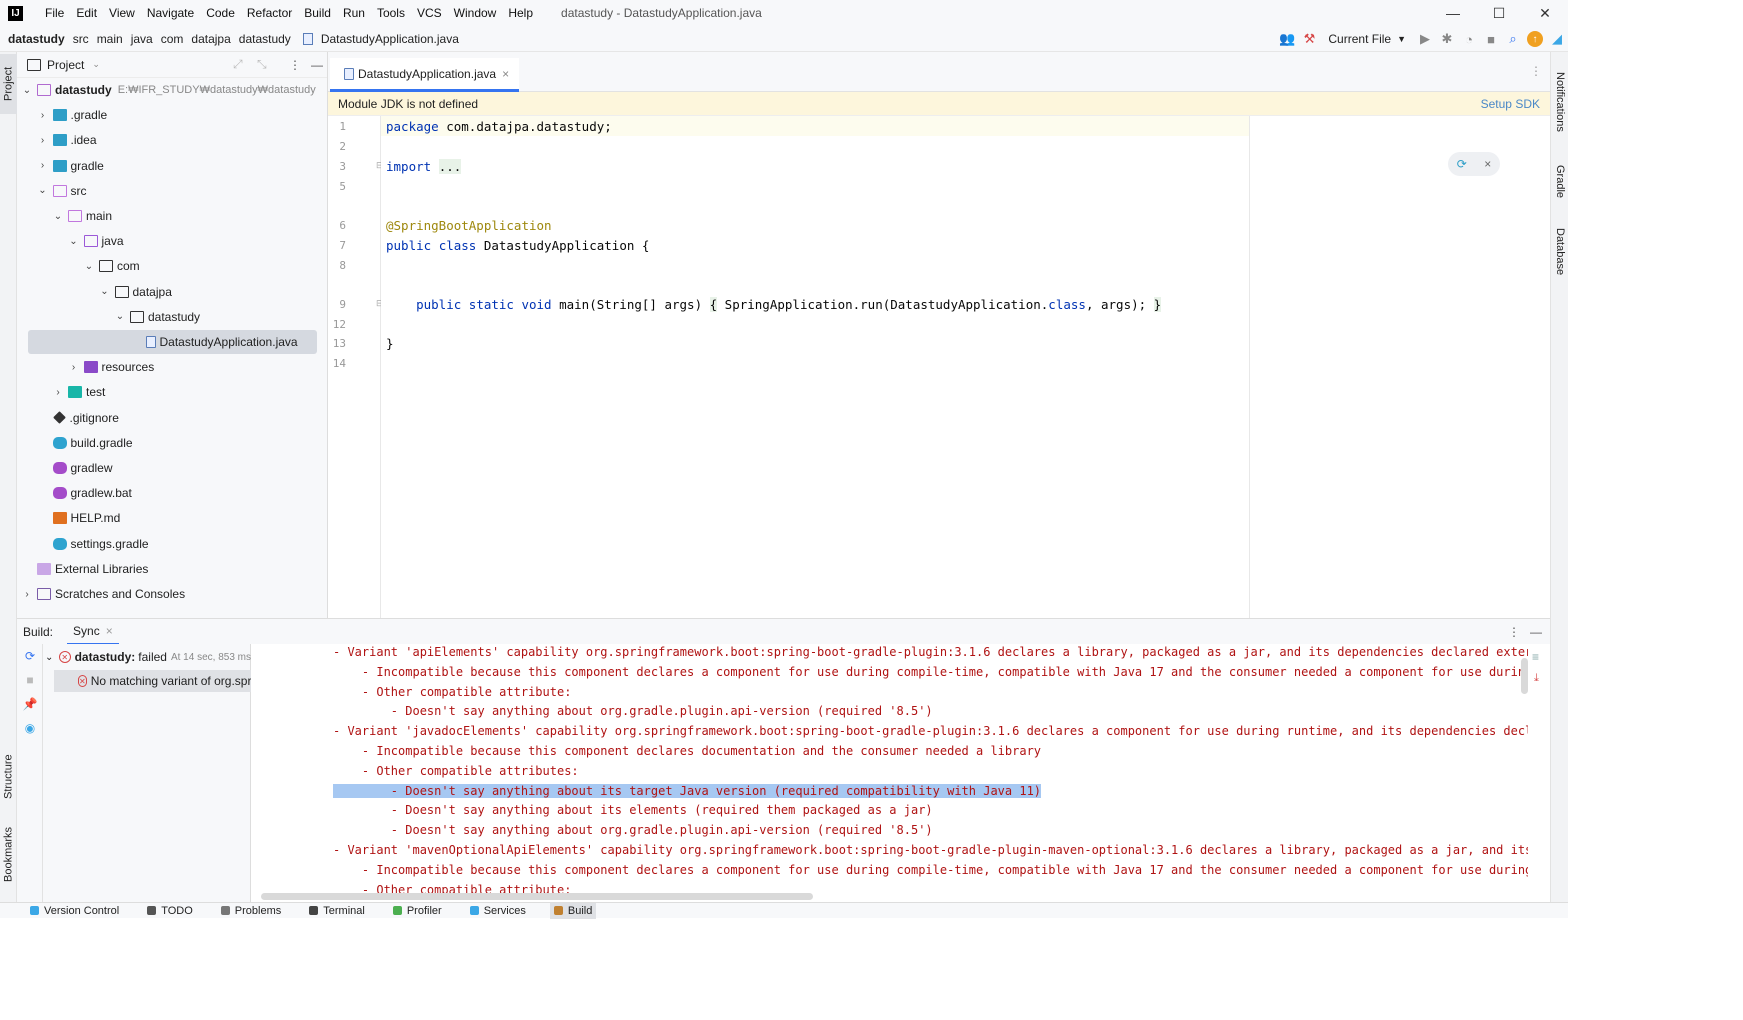 The height and width of the screenshot is (1020, 1743). Describe the element at coordinates (108, 317) in the screenshot. I see `tree-item-datastudy: ⌄ datastudy` at that location.